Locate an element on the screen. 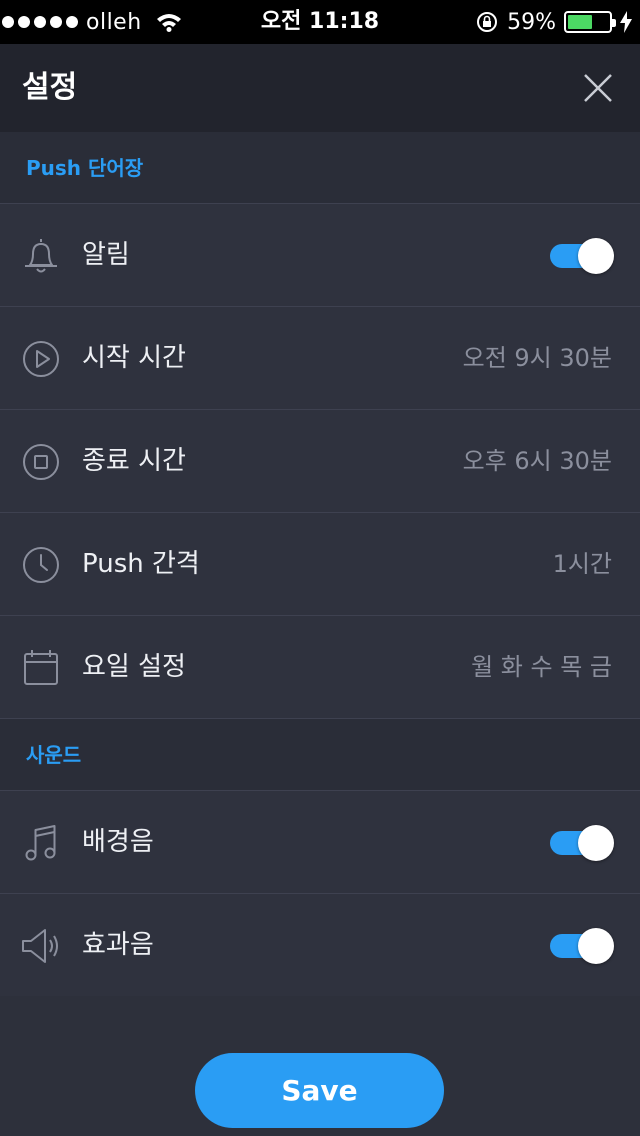  row-label: Push 간격 is located at coordinates (141, 564).